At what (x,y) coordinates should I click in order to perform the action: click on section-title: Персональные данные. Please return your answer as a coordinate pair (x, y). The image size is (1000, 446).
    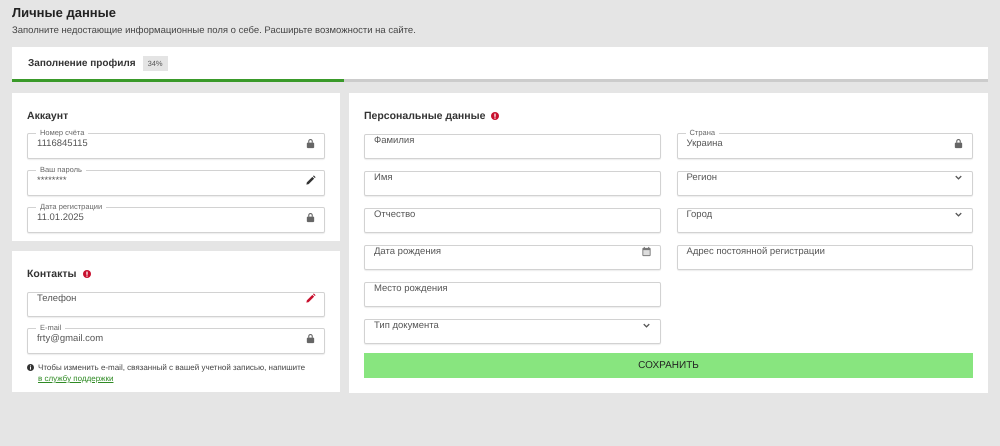
    Looking at the image, I should click on (425, 116).